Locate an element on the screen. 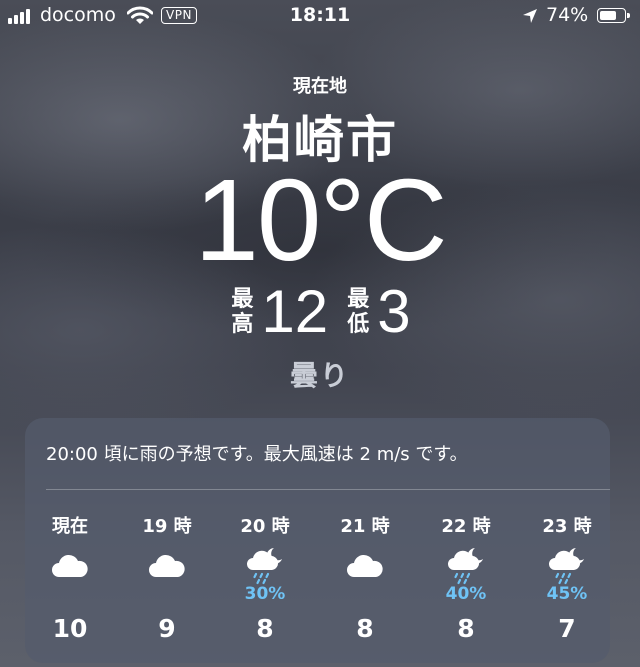 The height and width of the screenshot is (667, 640). high-temp-group: 最高 12 is located at coordinates (278, 312).